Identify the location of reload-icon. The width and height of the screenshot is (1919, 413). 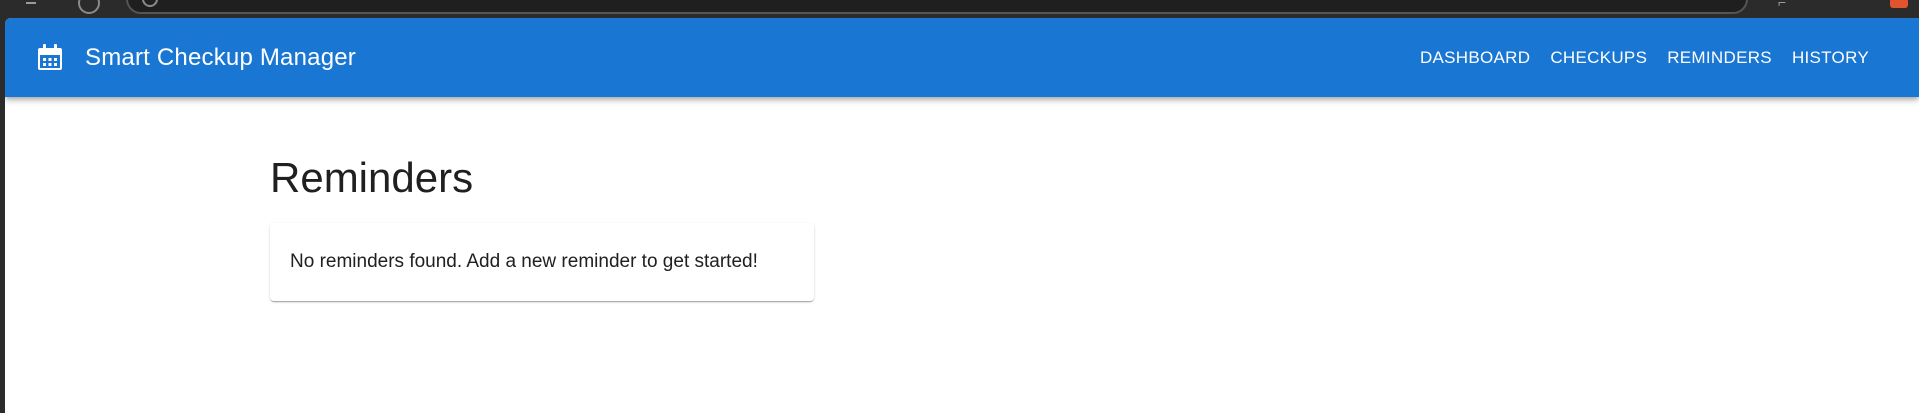
(89, 7).